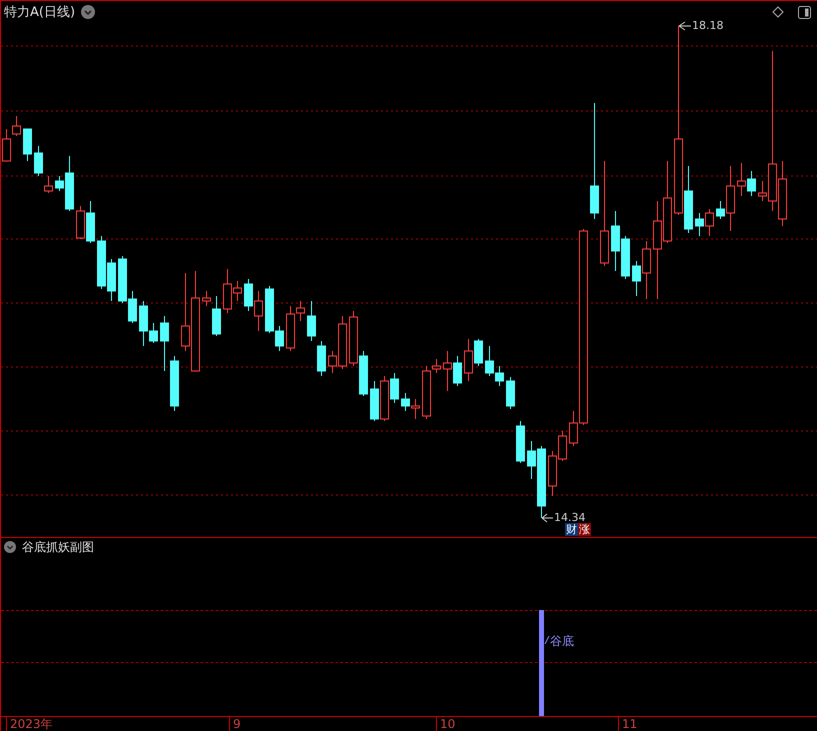  I want to click on time-axis-label: 2023年, so click(29, 724).